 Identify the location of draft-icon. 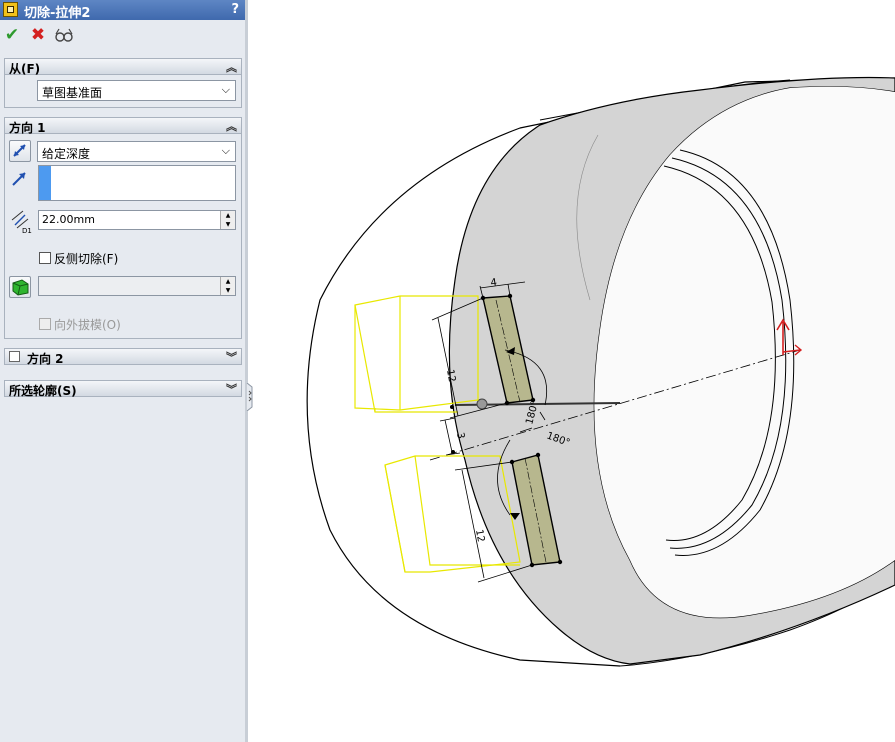
(20, 287).